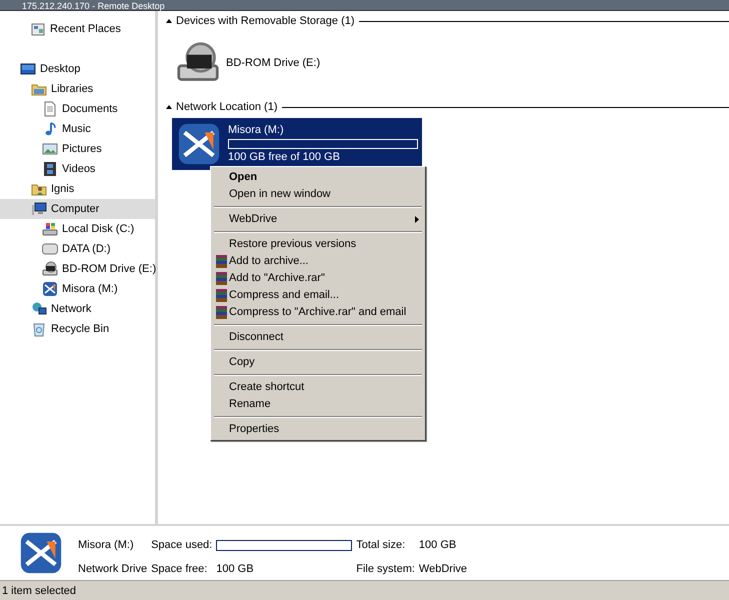 The image size is (729, 600). What do you see at coordinates (385, 569) in the screenshot?
I see `field-label: File system:` at bounding box center [385, 569].